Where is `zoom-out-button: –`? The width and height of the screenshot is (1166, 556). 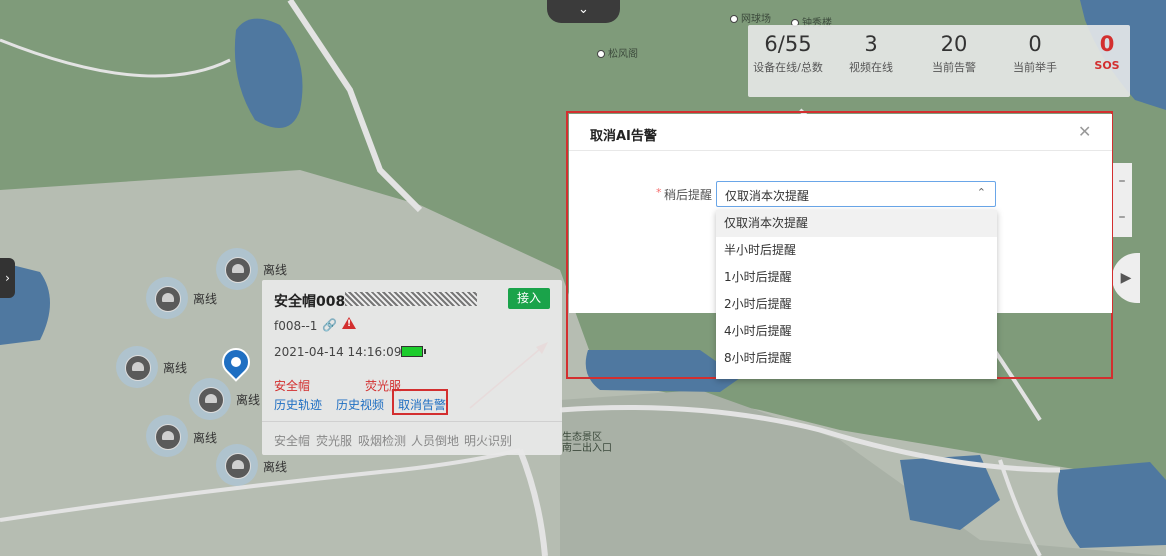
zoom-out-button: – is located at coordinates (1122, 217).